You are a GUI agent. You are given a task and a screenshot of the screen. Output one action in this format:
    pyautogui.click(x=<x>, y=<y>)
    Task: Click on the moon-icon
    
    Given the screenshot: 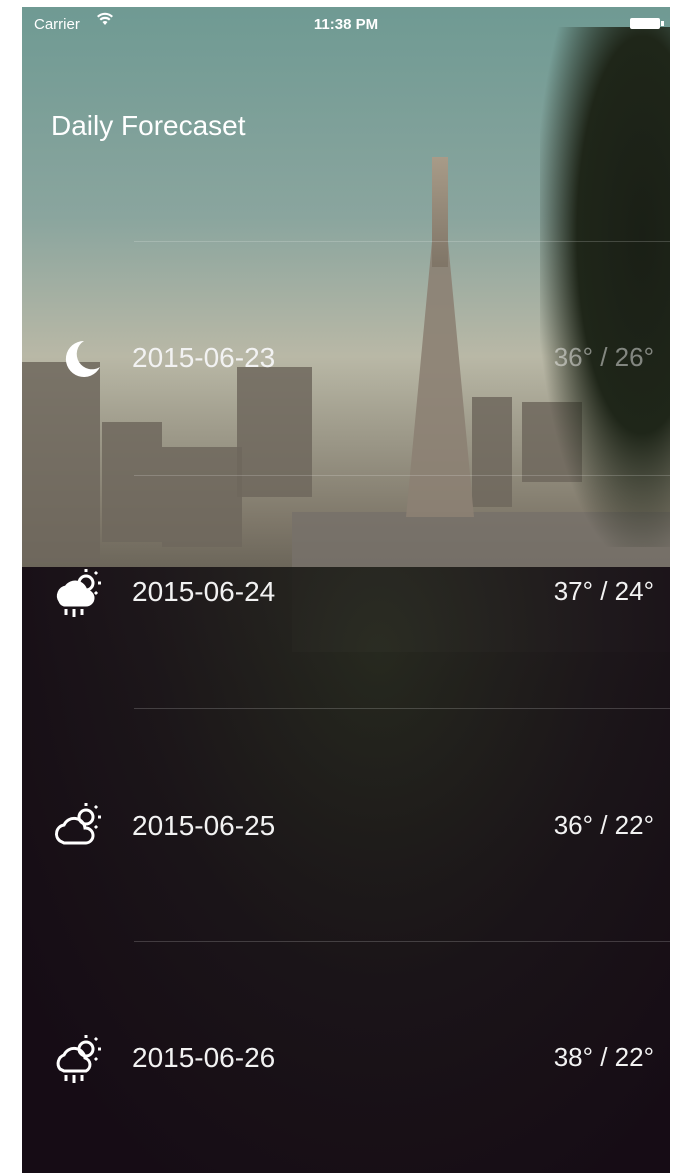 What is the action you would take?
    pyautogui.click(x=78, y=359)
    